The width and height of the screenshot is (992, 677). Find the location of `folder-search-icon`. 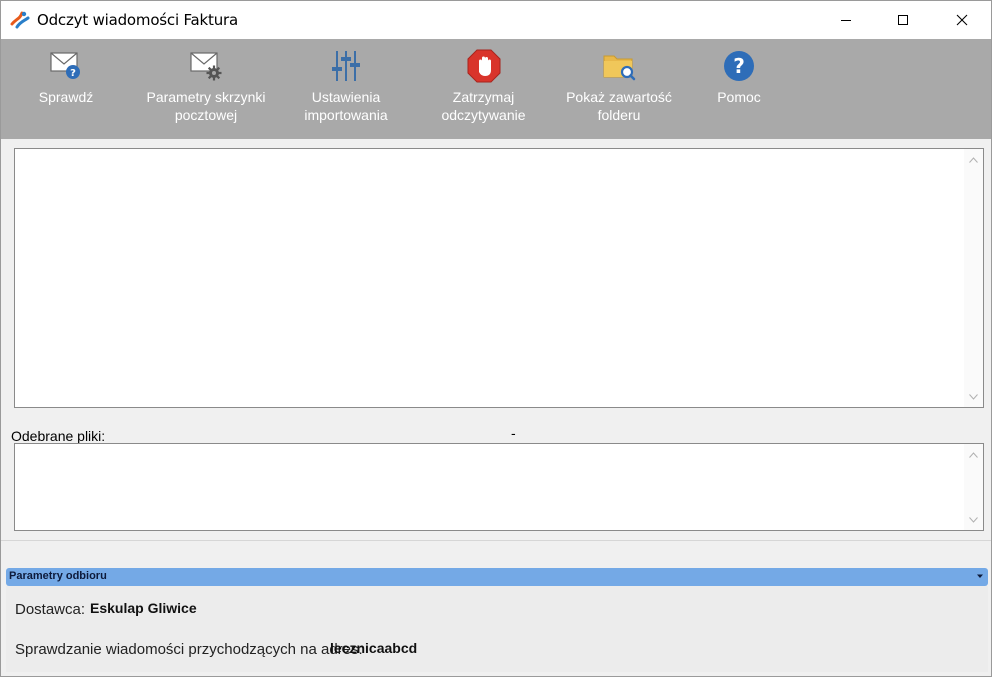

folder-search-icon is located at coordinates (619, 68).